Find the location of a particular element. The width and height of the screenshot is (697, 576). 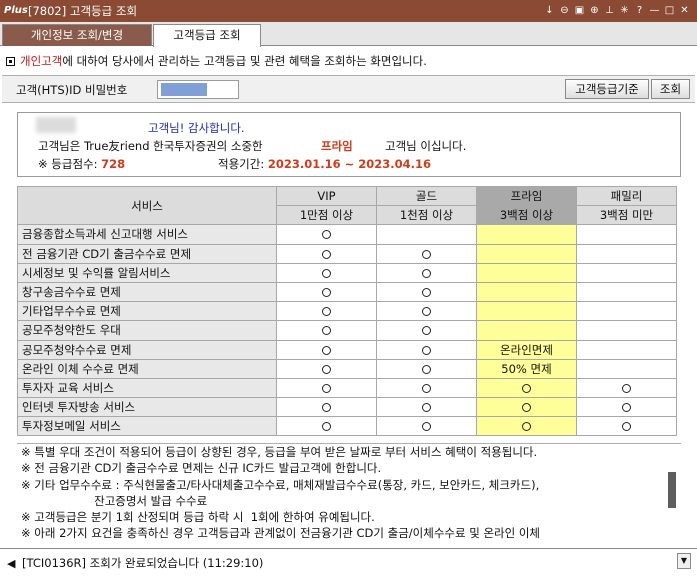

close-icon: ✕ is located at coordinates (684, 10).